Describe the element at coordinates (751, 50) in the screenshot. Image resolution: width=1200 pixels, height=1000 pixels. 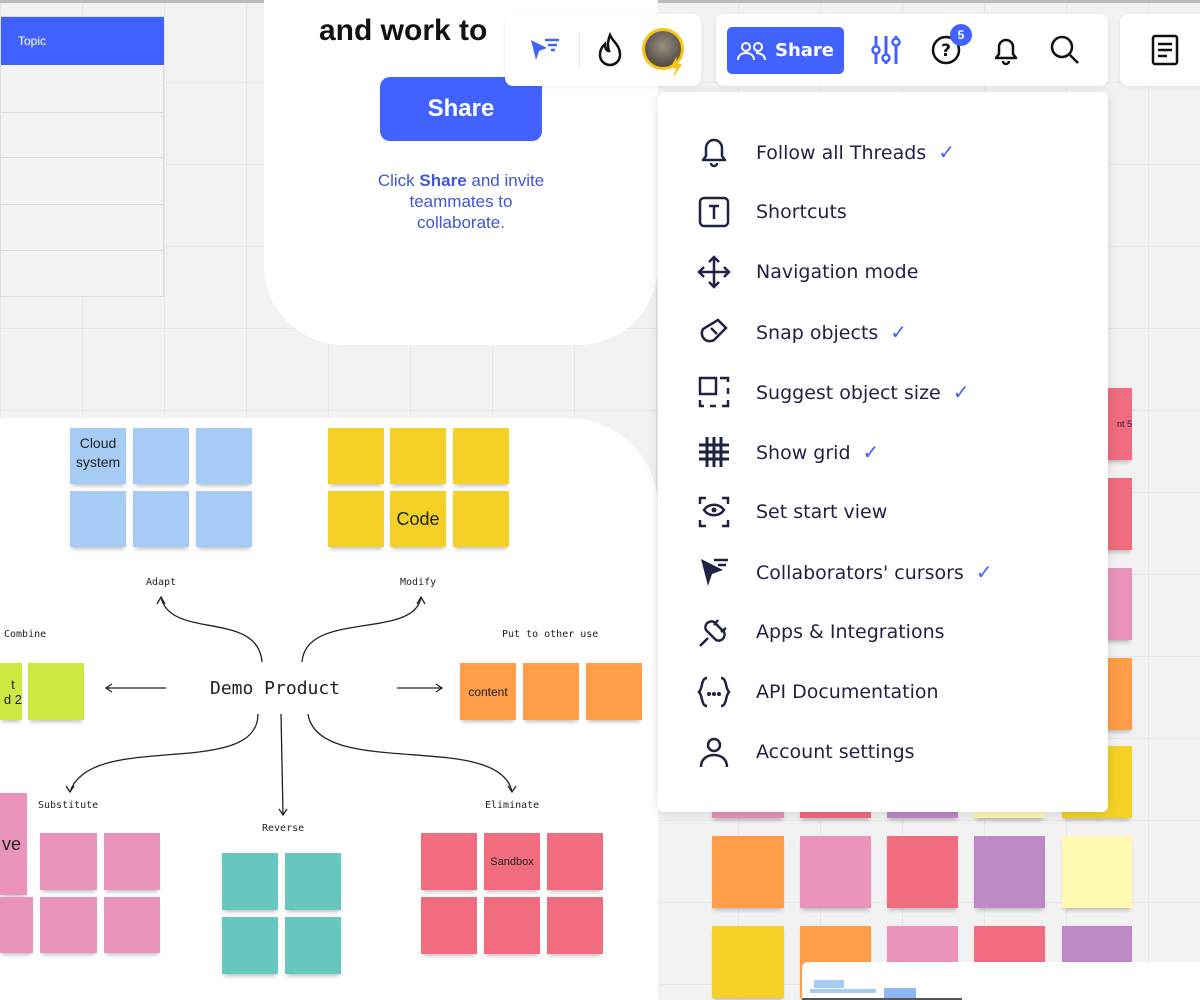
I see `people-icon` at that location.